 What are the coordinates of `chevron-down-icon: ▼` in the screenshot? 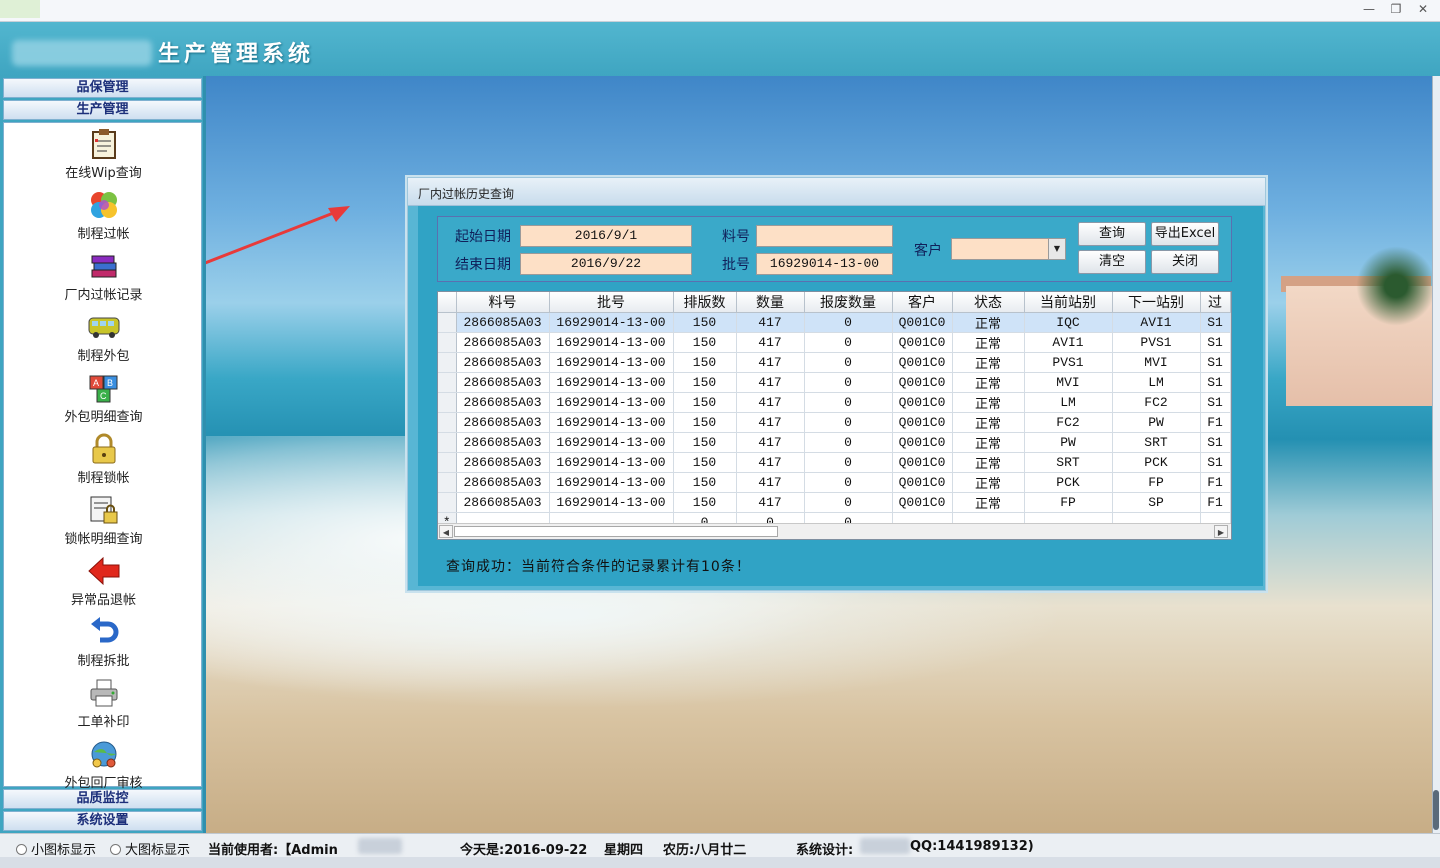 It's located at (1056, 249).